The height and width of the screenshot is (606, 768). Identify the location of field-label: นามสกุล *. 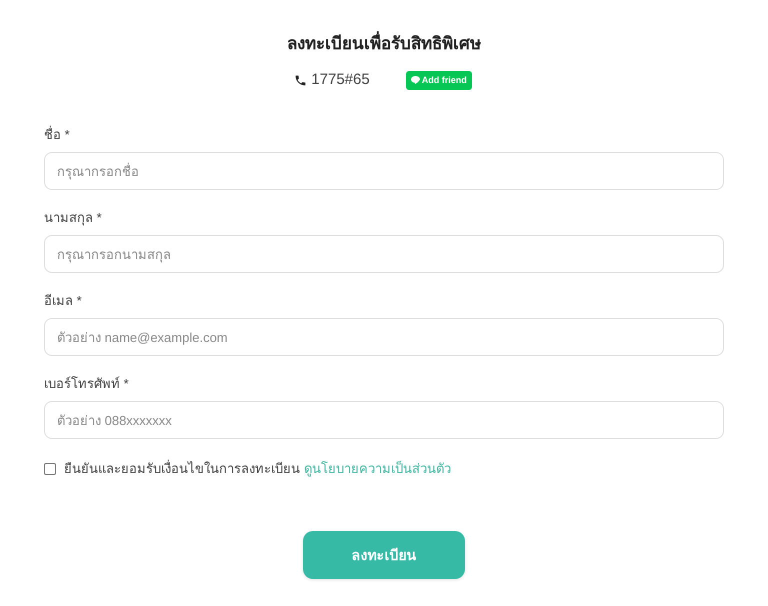
(73, 218).